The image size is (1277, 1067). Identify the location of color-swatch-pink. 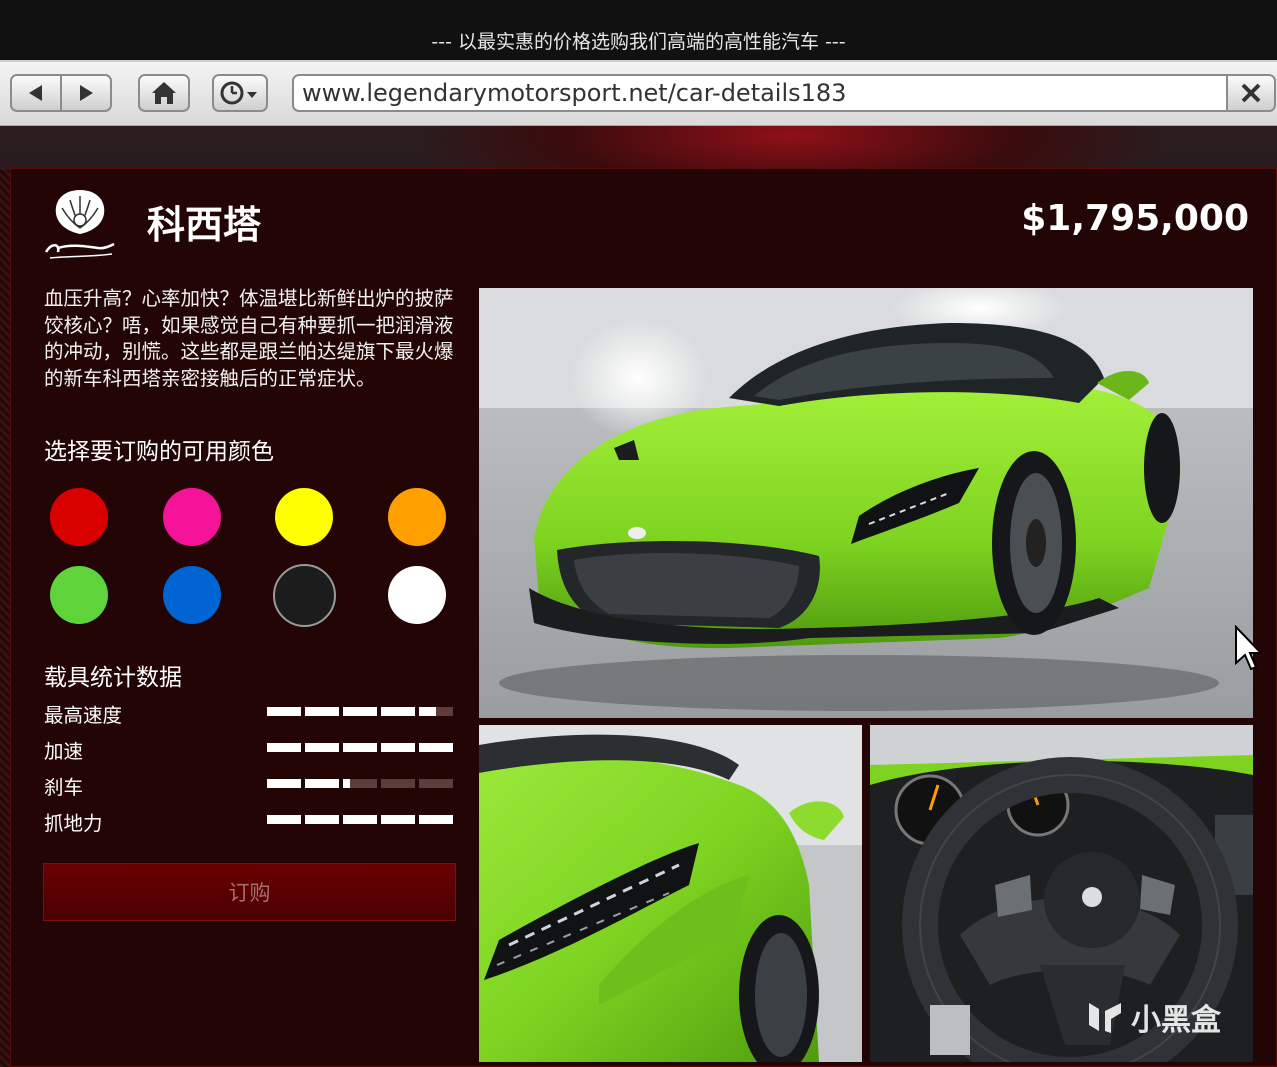
(192, 517).